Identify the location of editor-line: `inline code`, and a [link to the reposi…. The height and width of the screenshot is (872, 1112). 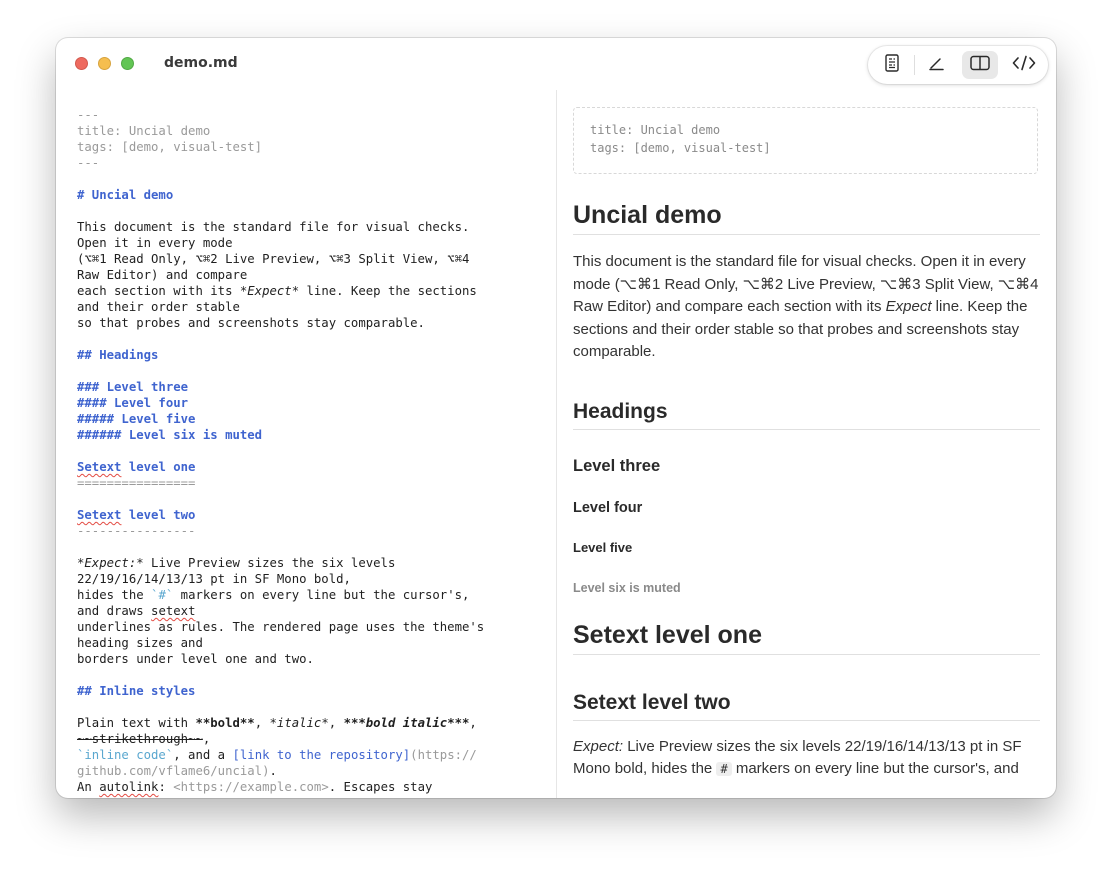
(277, 755).